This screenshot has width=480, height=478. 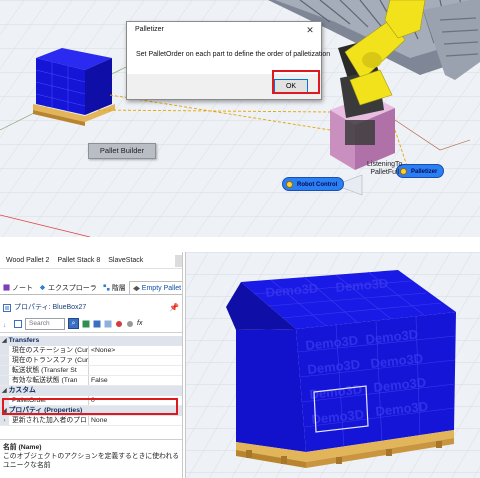 What do you see at coordinates (289, 184) in the screenshot?
I see `robot-control-icon` at bounding box center [289, 184].